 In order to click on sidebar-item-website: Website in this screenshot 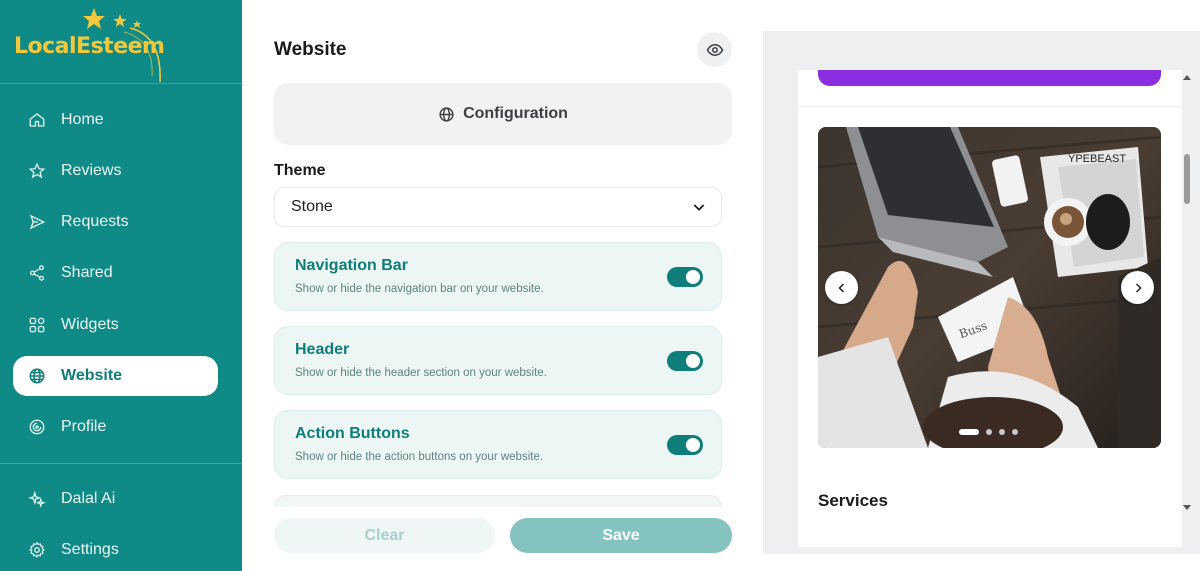, I will do `click(115, 376)`.